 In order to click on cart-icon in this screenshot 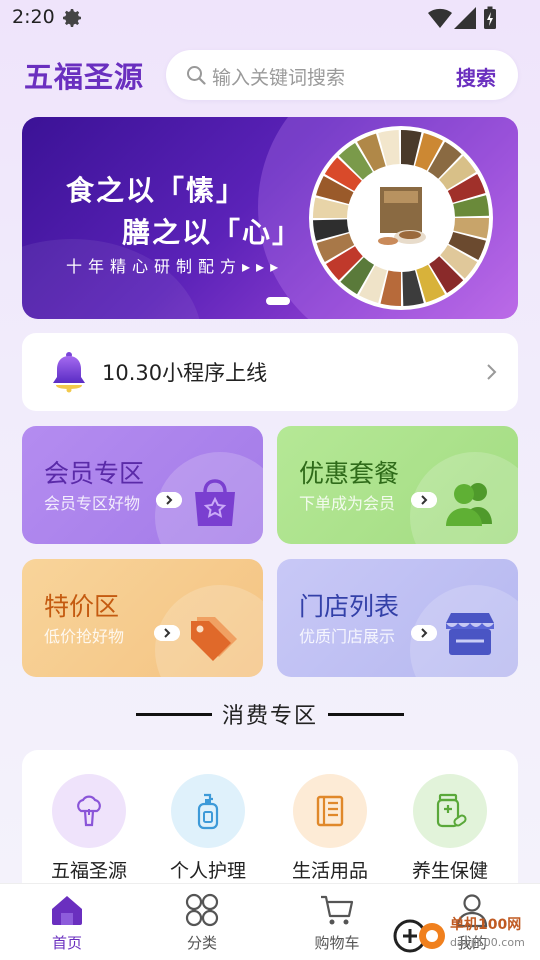, I will do `click(337, 910)`.